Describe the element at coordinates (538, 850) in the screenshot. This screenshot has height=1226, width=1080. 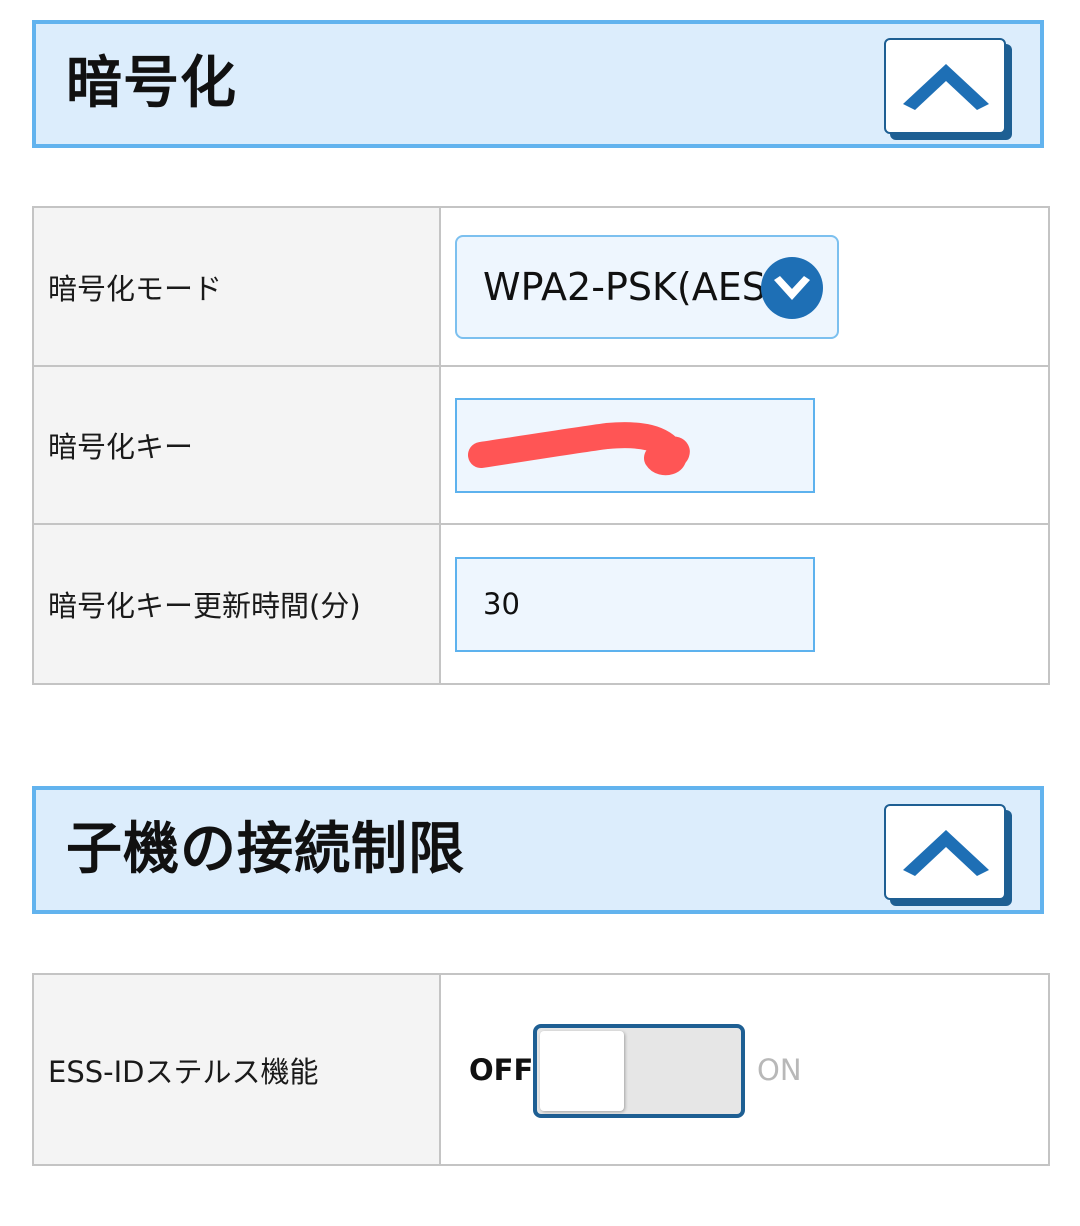
I see `client-restriction-section-header: 子機の接続制限` at that location.